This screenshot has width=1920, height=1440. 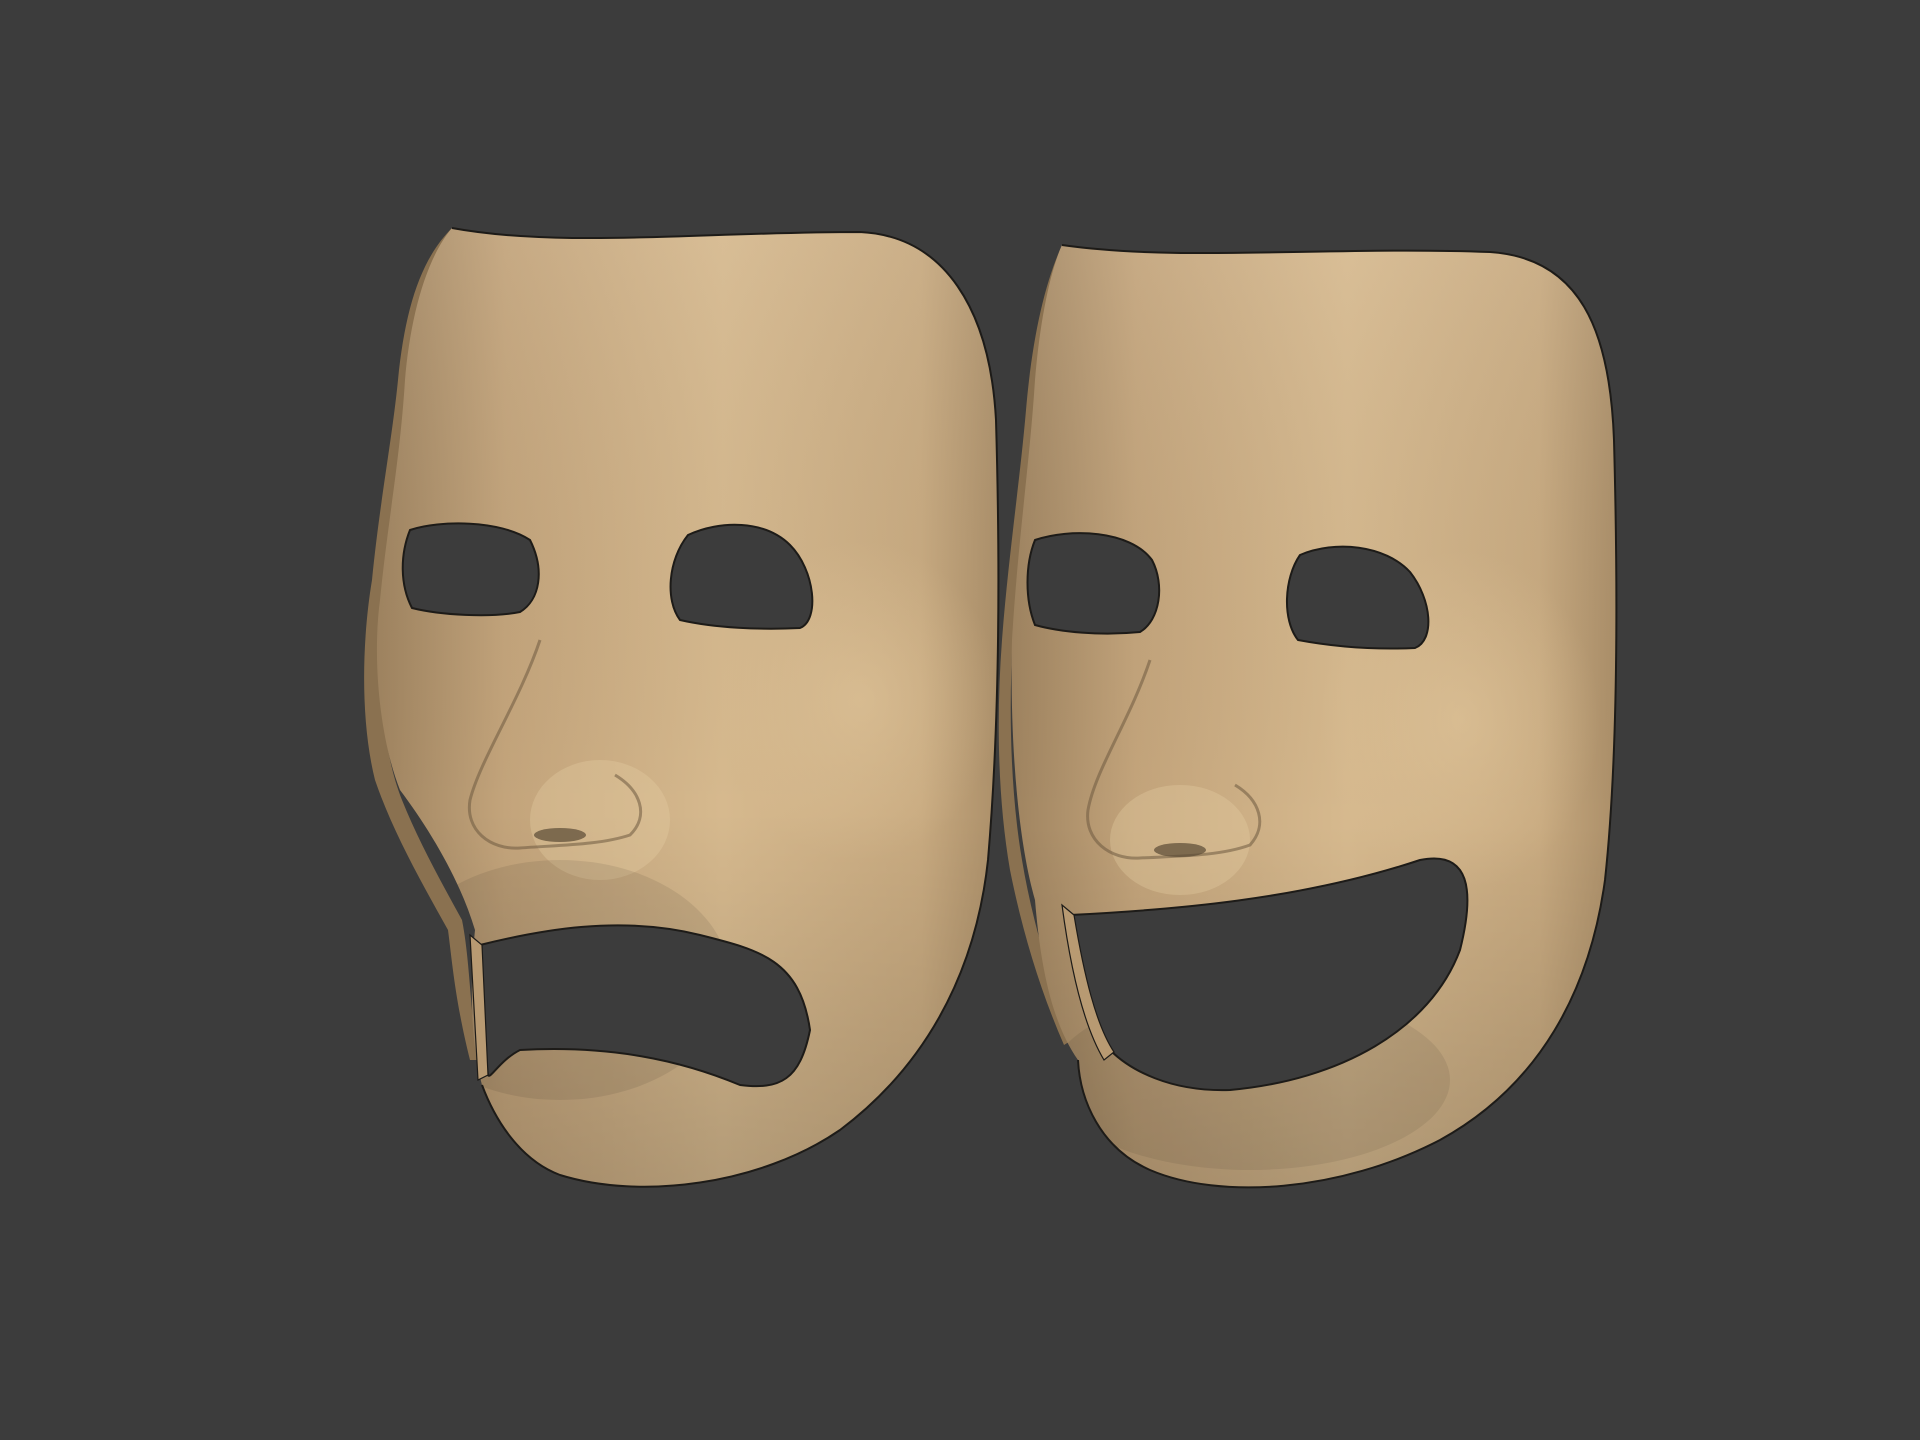 What do you see at coordinates (560, 835) in the screenshot?
I see `tragedy-nostril` at bounding box center [560, 835].